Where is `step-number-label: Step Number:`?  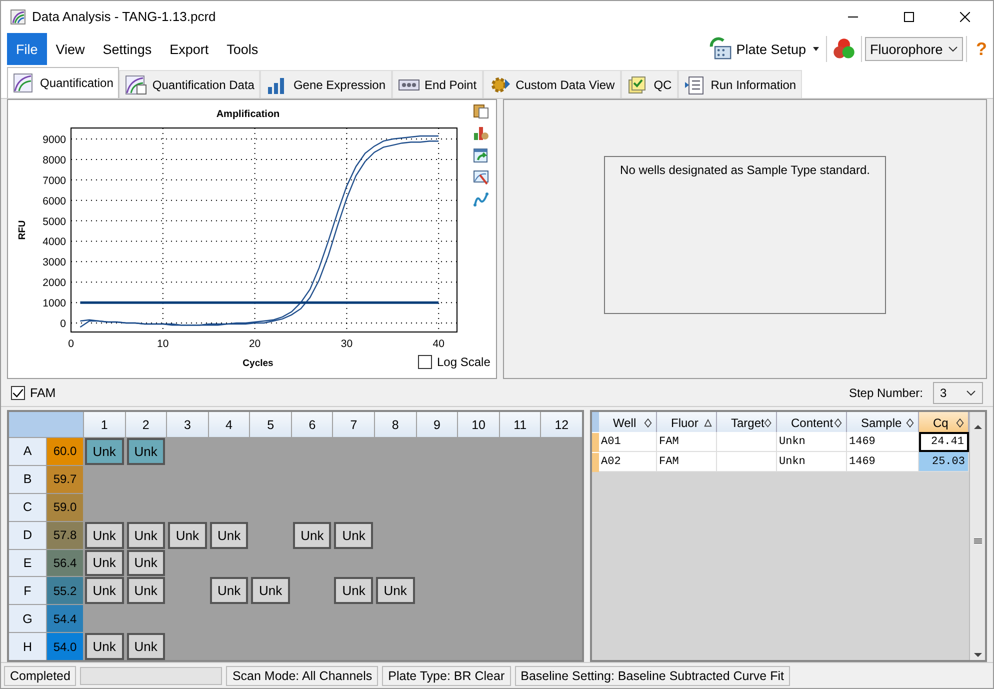
step-number-label: Step Number: is located at coordinates (885, 393).